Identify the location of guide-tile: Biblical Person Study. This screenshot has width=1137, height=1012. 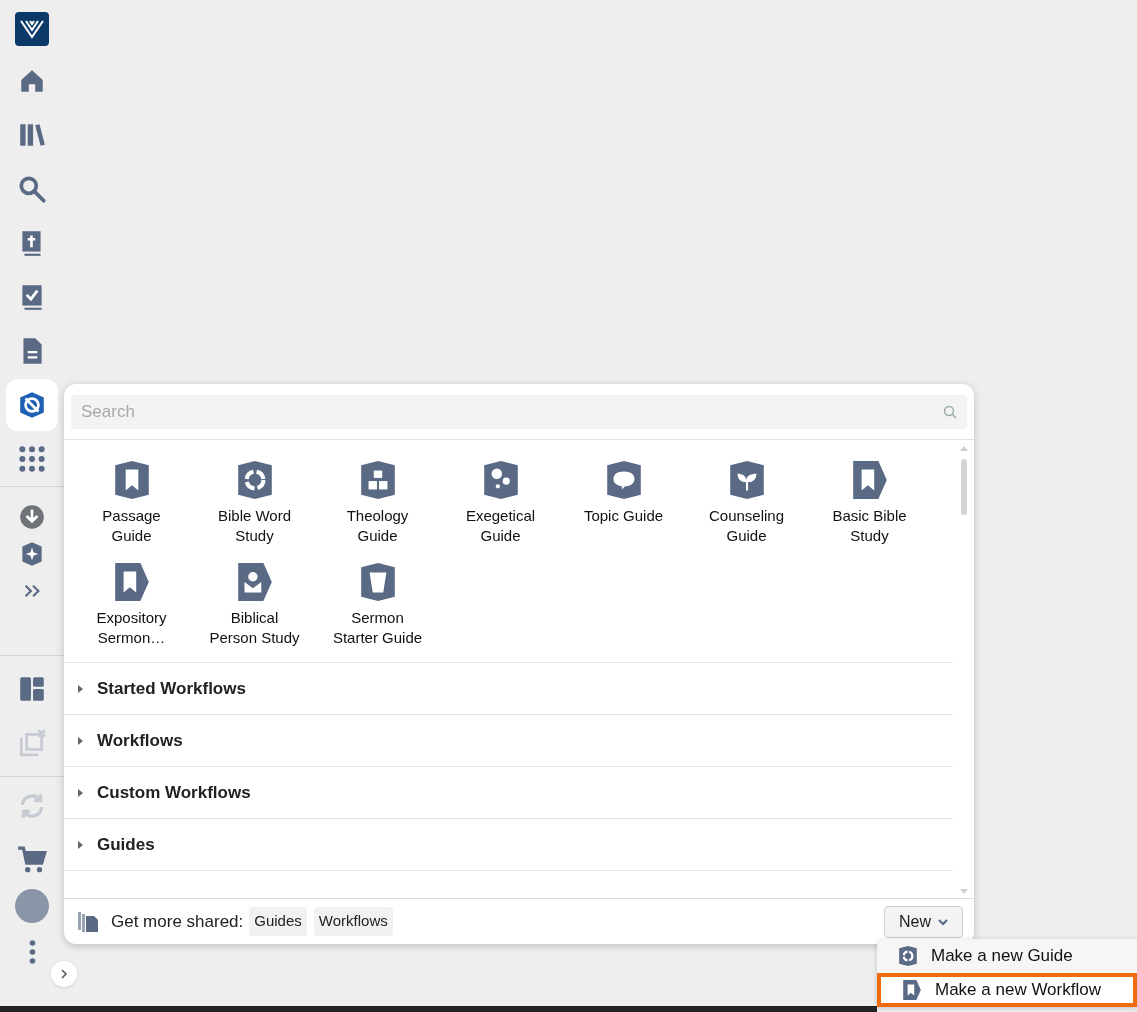
(254, 604).